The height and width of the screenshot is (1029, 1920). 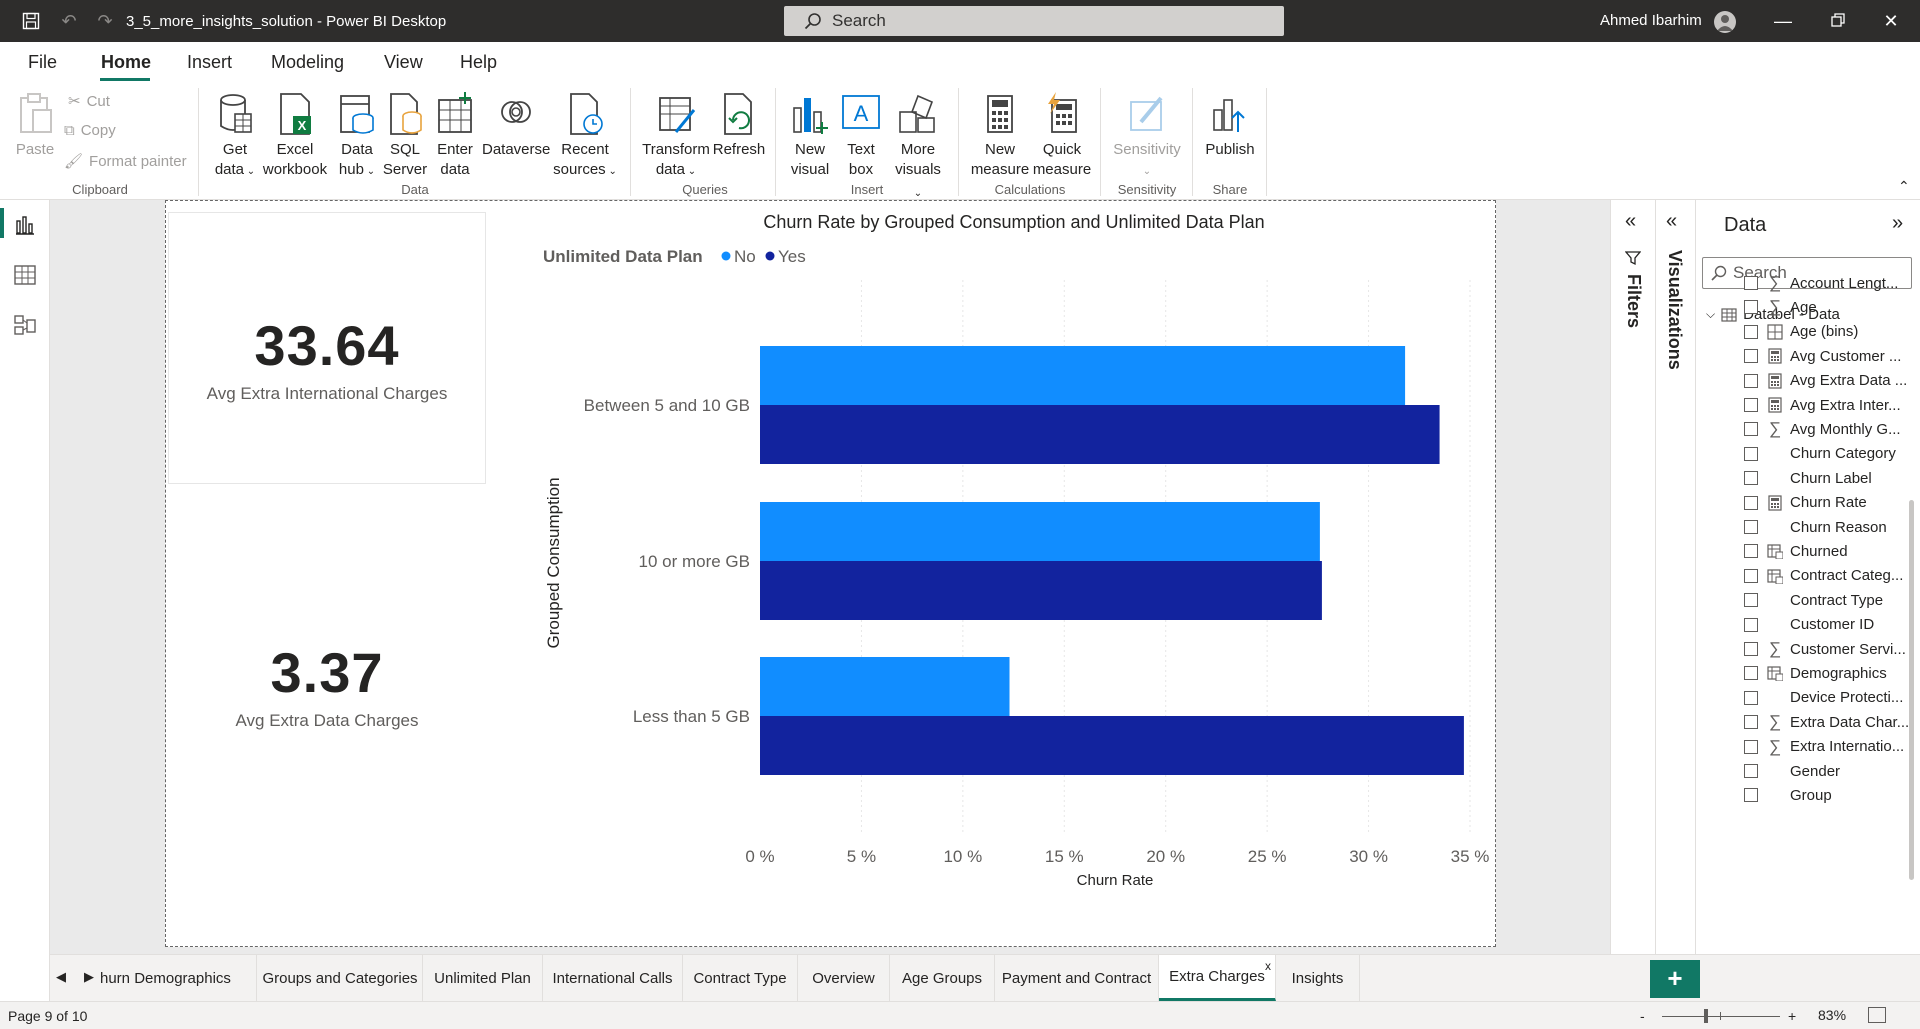 I want to click on field-item: ∑ Age, so click(x=1780, y=307).